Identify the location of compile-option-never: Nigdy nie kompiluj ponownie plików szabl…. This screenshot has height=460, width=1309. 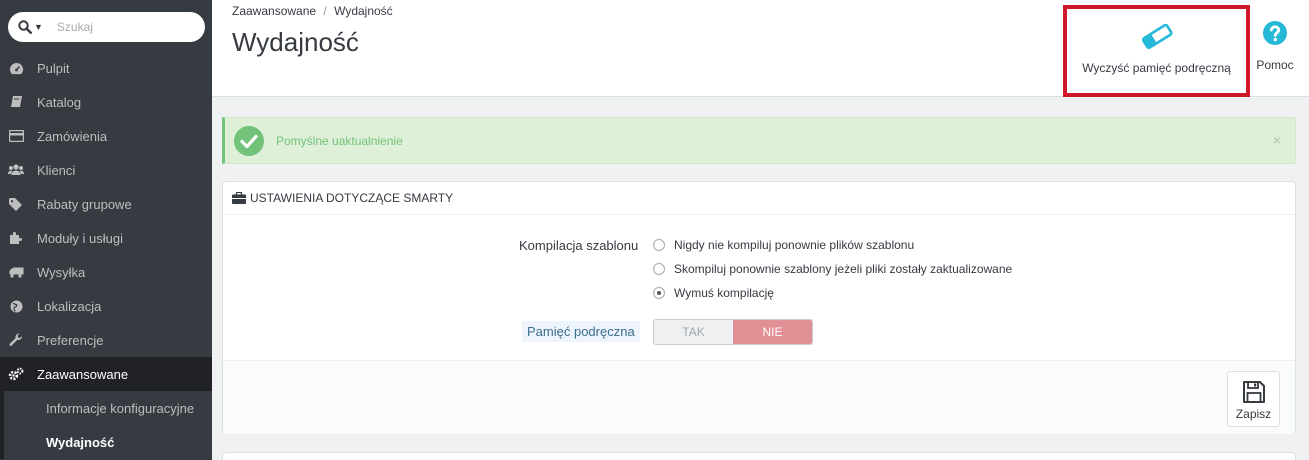
(783, 245).